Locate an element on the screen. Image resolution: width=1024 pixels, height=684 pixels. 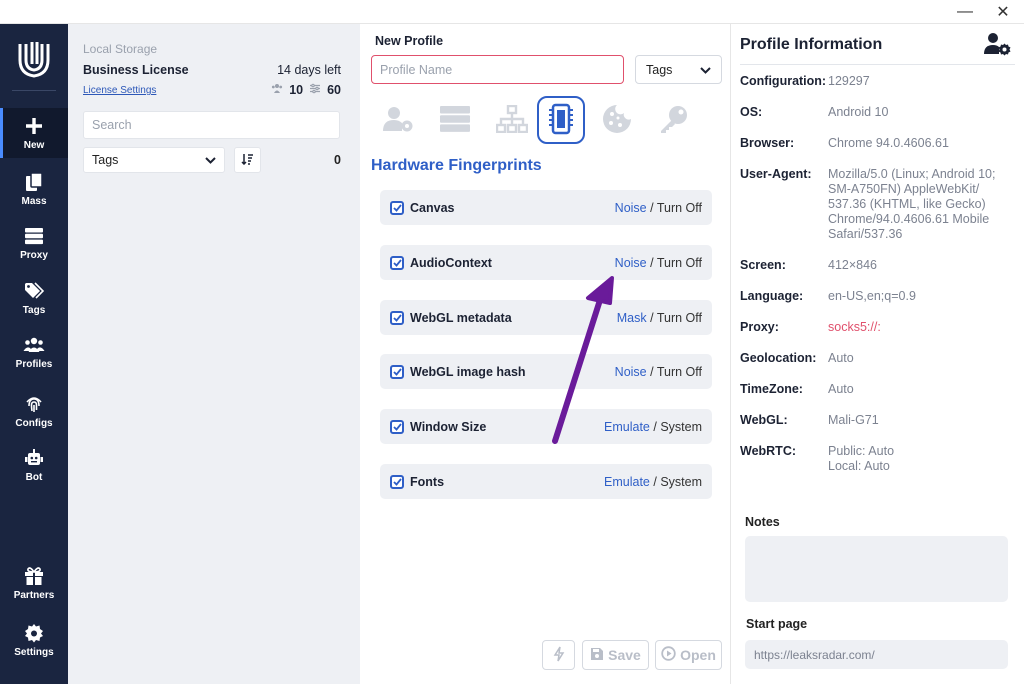
info-key-timezone: TimeZone: is located at coordinates (771, 389).